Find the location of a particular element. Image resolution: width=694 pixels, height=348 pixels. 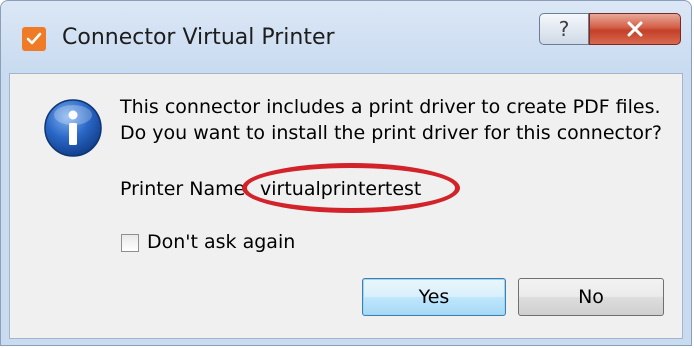

close-button is located at coordinates (635, 29).